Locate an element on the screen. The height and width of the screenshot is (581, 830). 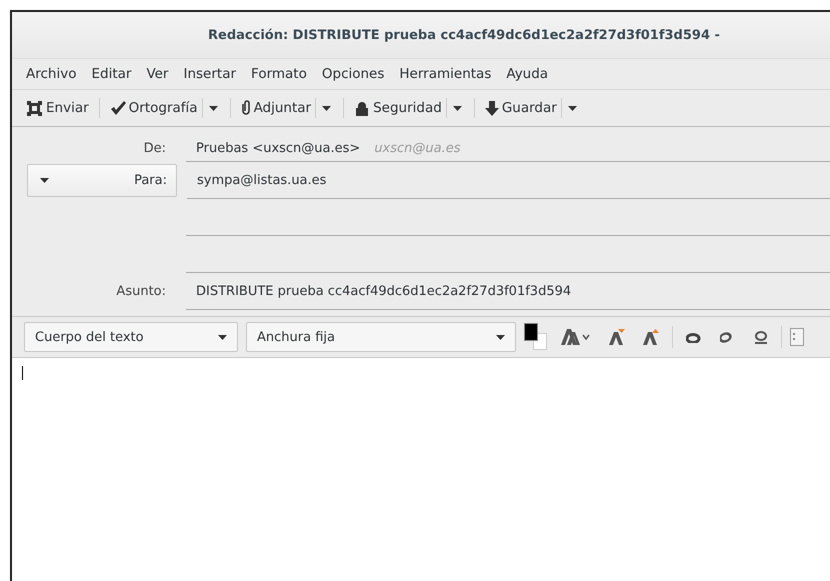
toolbar-button: Guardar is located at coordinates (520, 108).